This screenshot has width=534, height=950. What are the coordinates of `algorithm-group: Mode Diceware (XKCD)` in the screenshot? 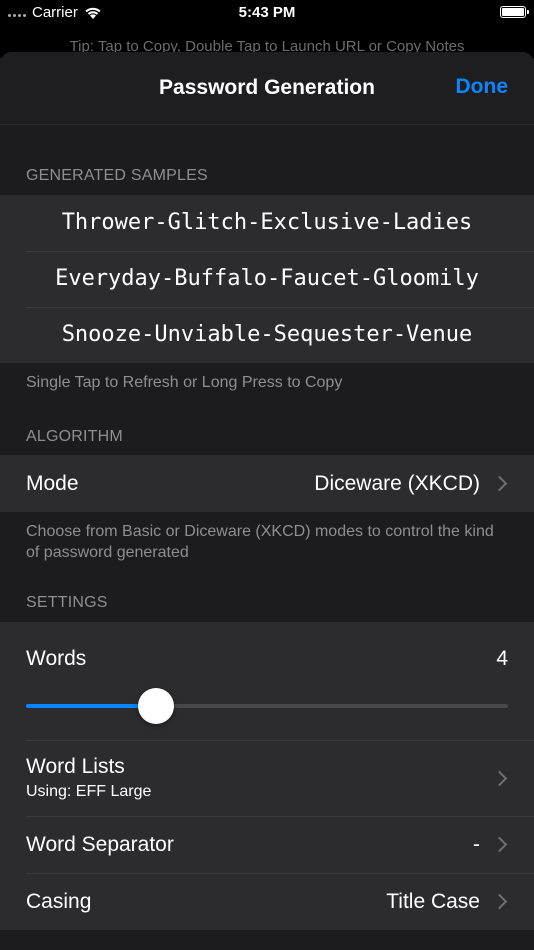 It's located at (267, 483).